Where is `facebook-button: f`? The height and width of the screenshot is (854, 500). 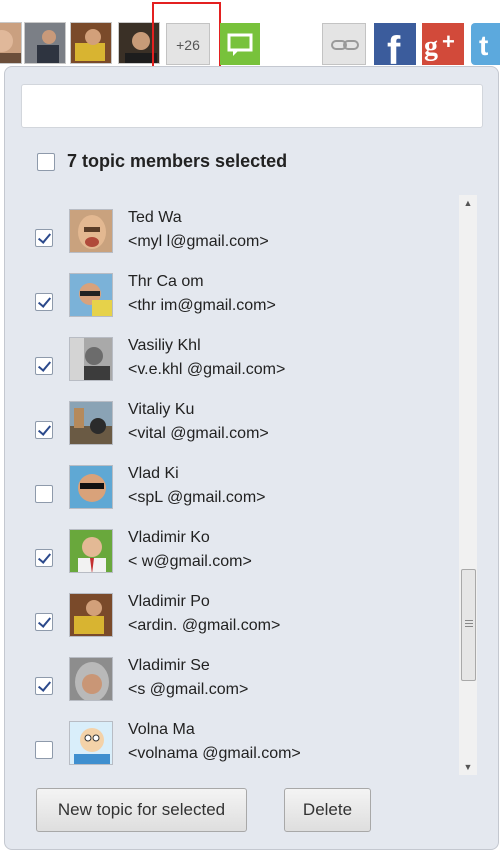 facebook-button: f is located at coordinates (395, 44).